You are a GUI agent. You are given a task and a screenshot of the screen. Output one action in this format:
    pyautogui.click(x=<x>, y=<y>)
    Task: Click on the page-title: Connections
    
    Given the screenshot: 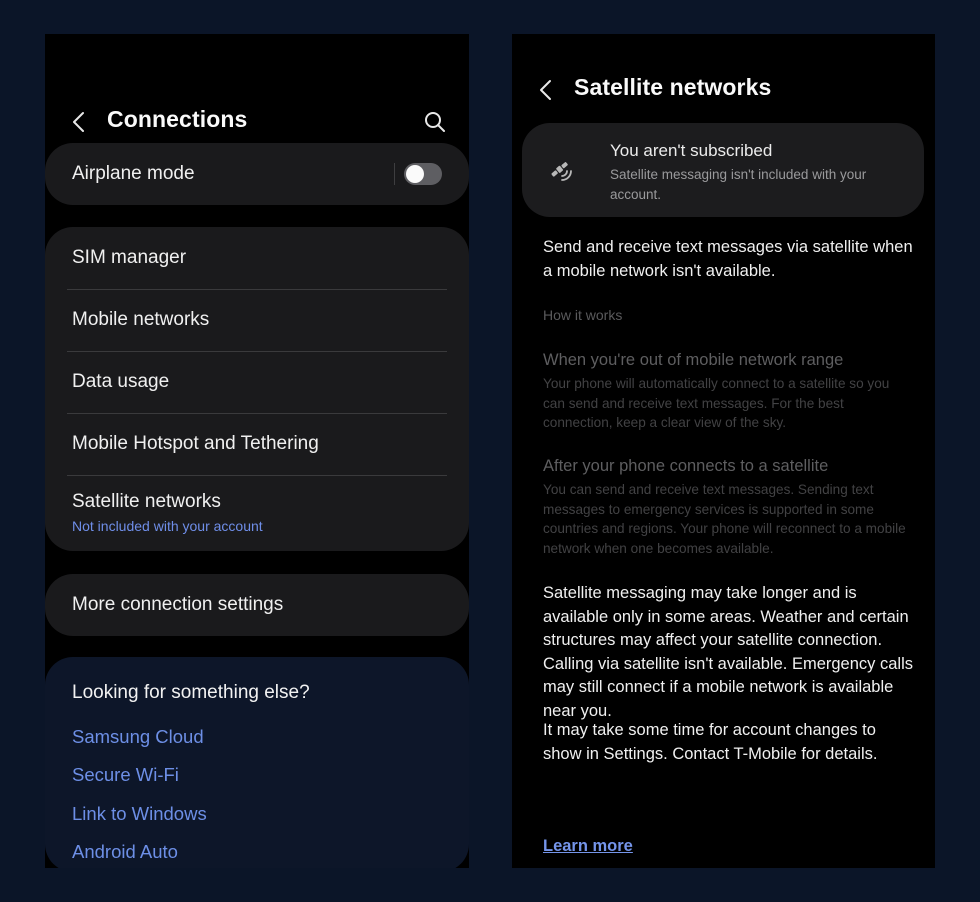 What is the action you would take?
    pyautogui.click(x=177, y=119)
    